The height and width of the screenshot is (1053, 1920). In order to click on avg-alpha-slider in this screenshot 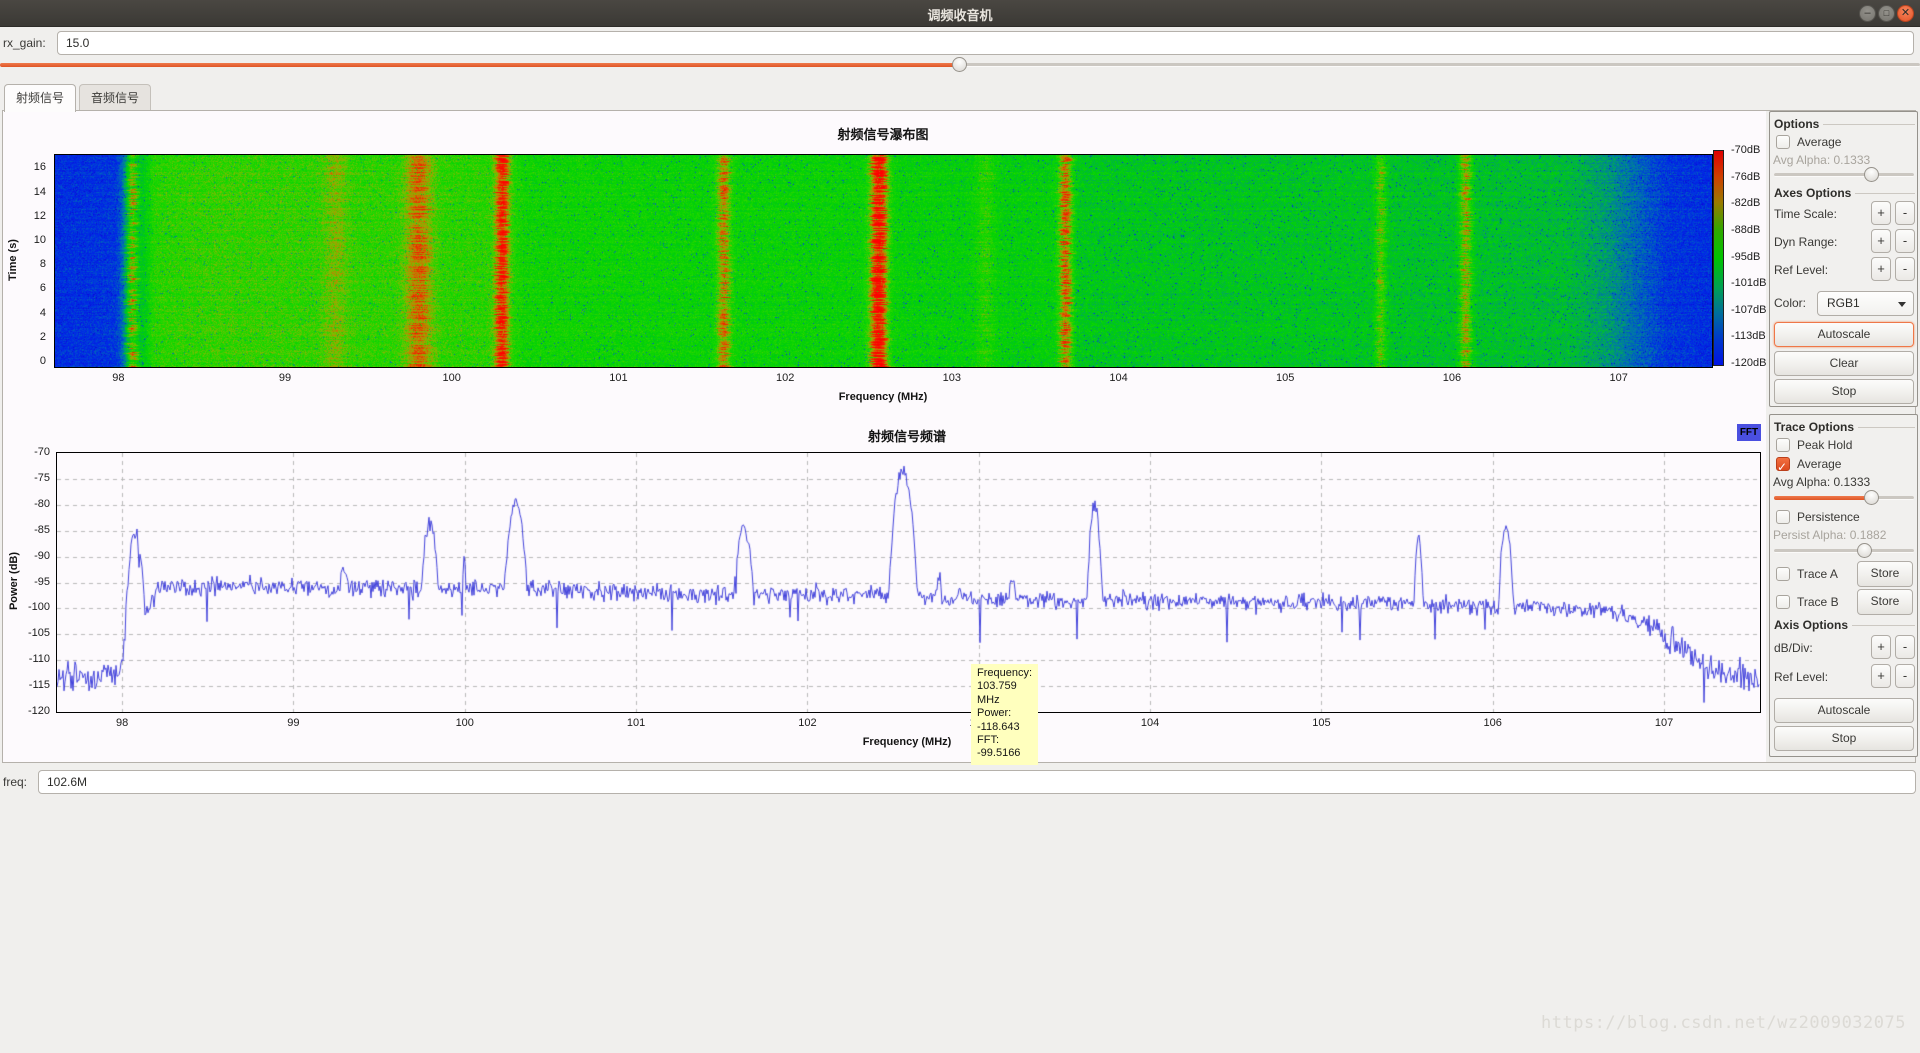, I will do `click(1844, 175)`.